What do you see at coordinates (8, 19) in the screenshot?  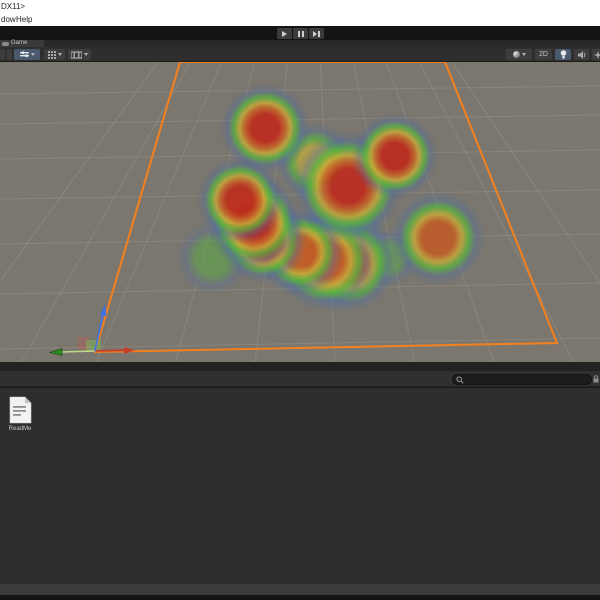 I see `menu-item-window: dow` at bounding box center [8, 19].